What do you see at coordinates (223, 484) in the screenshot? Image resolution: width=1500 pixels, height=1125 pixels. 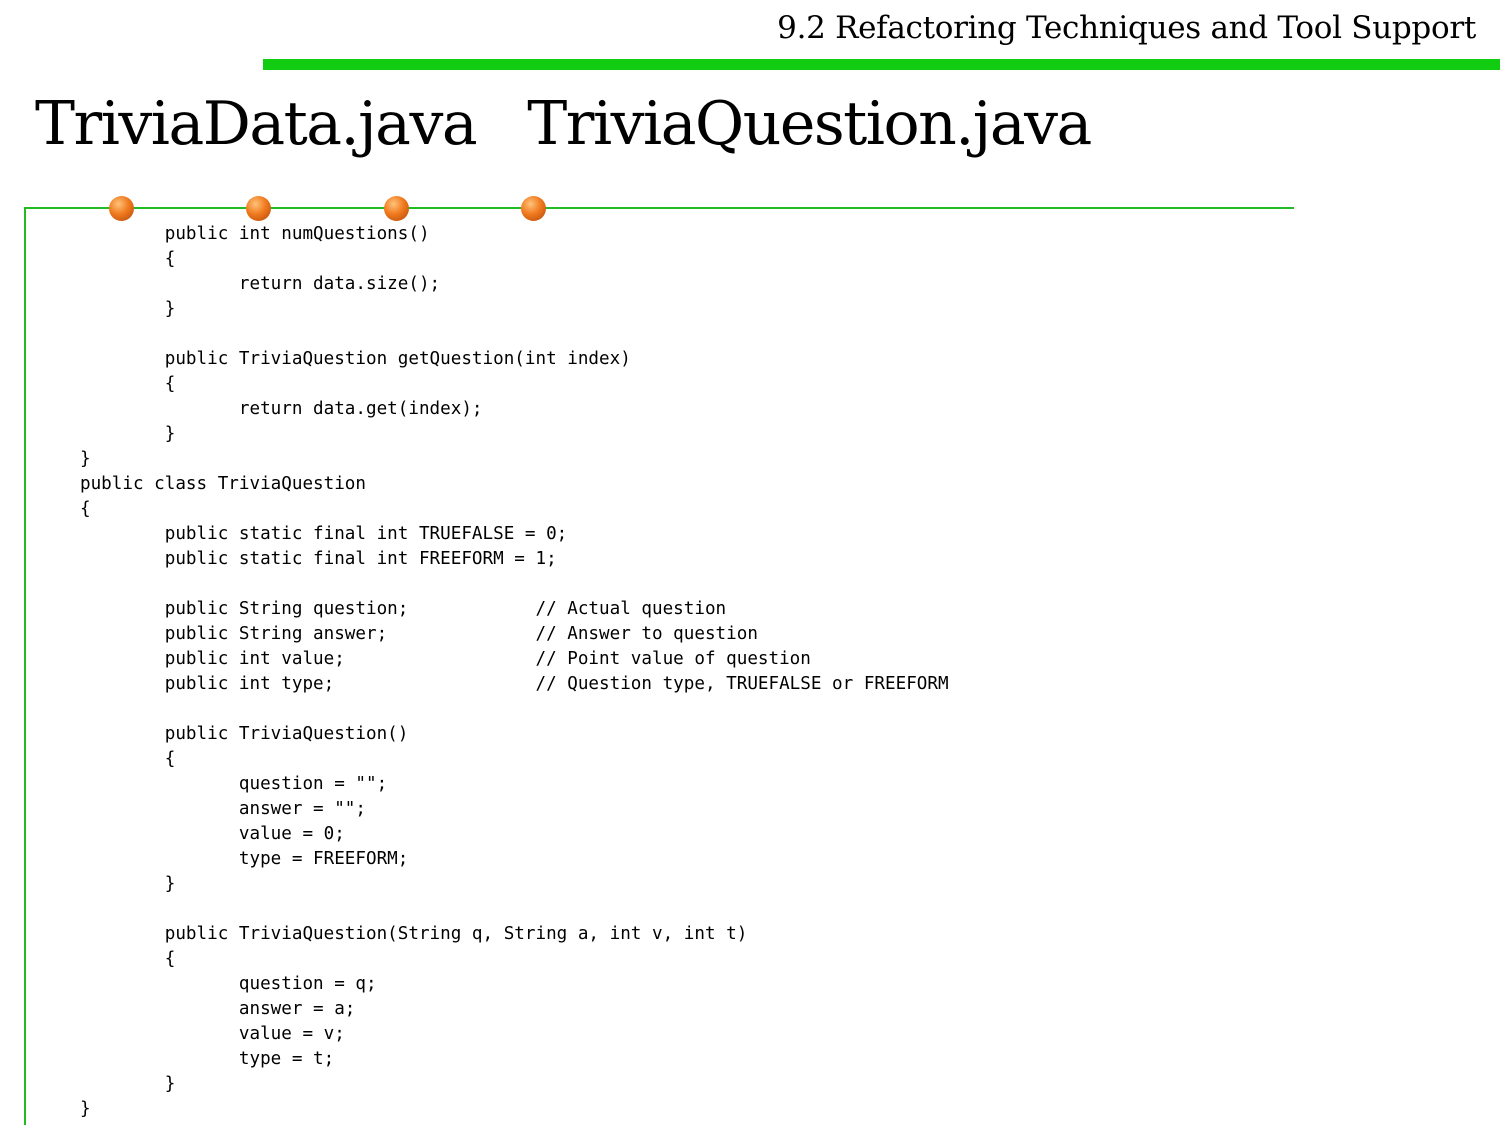 I see `code-line: public class TriviaQuestion` at bounding box center [223, 484].